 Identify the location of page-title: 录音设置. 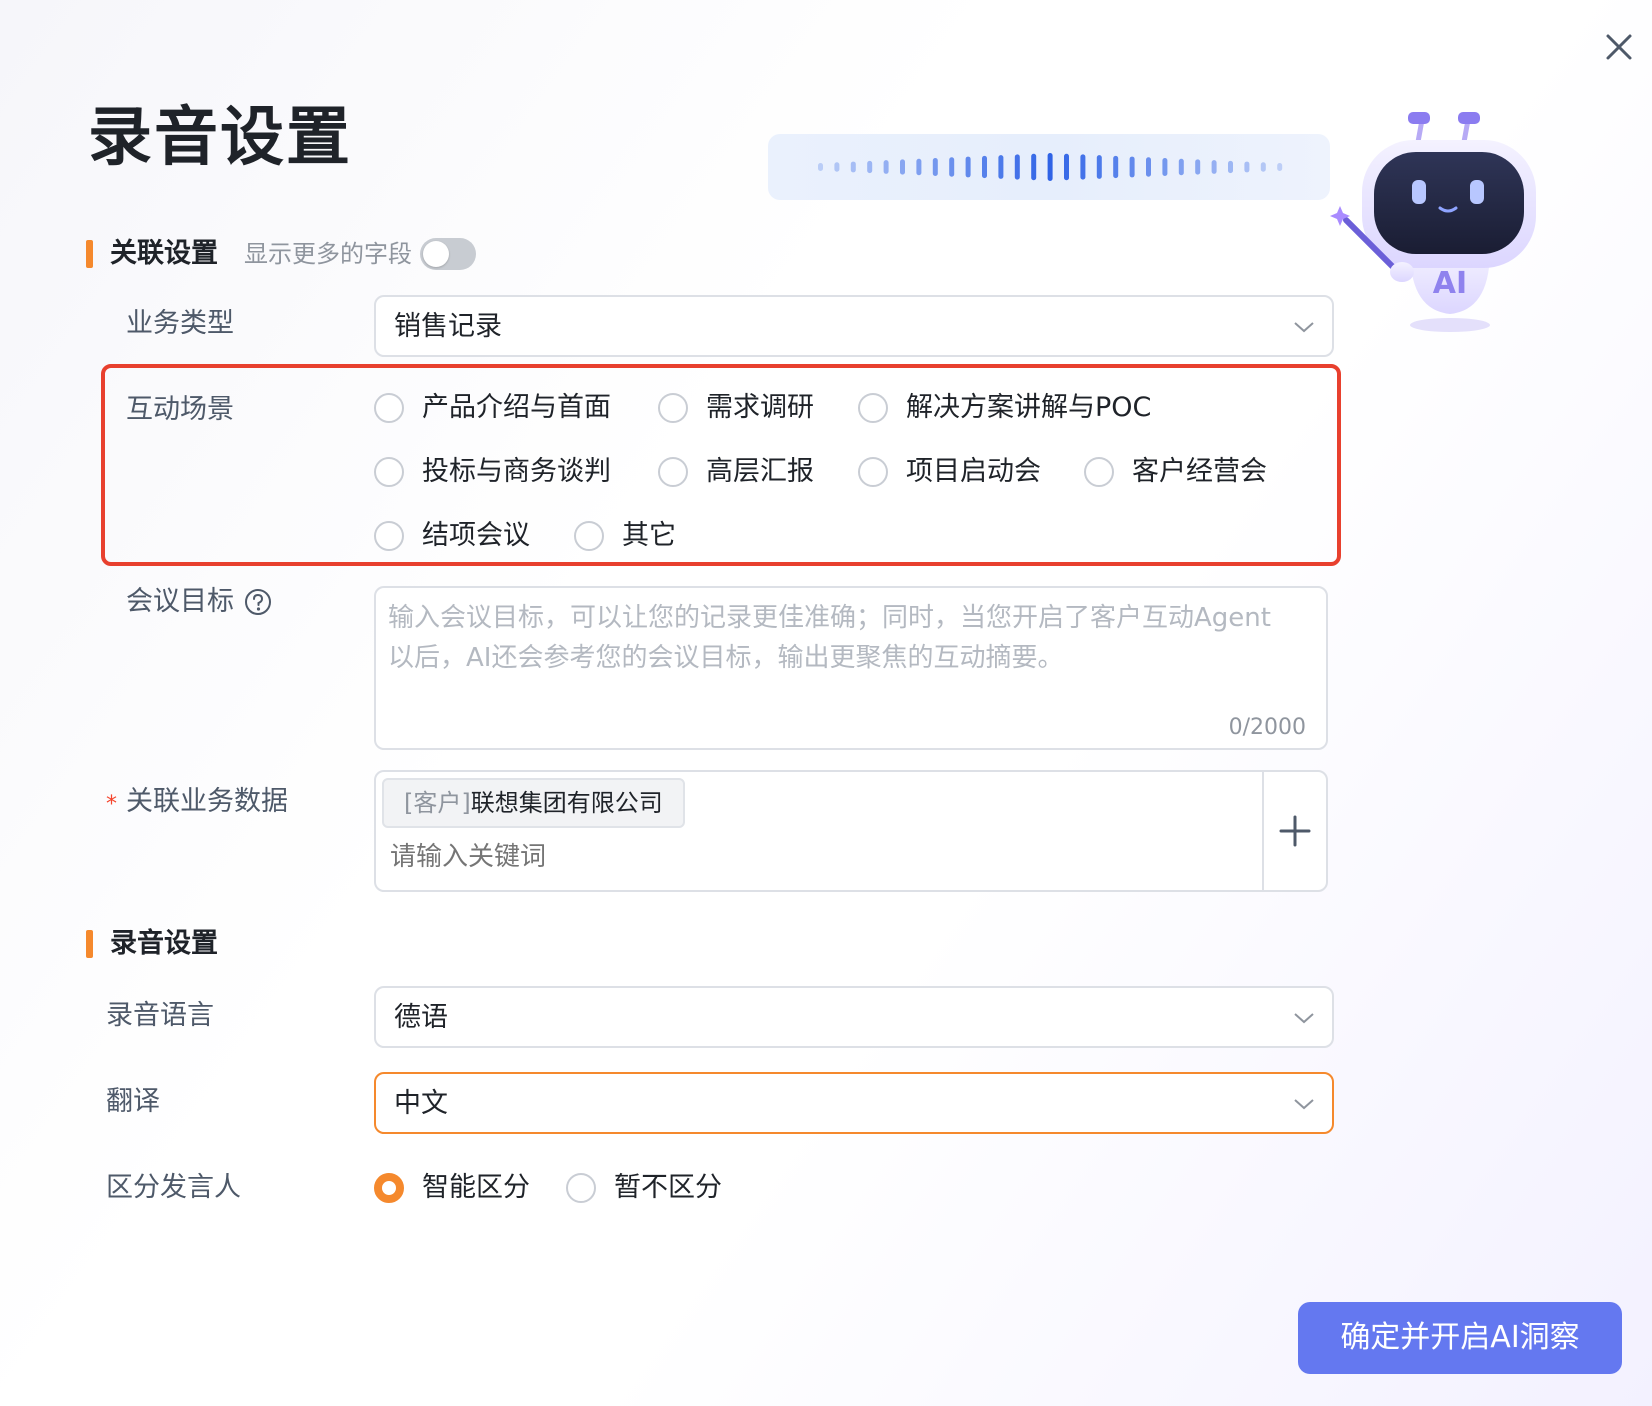
(220, 138).